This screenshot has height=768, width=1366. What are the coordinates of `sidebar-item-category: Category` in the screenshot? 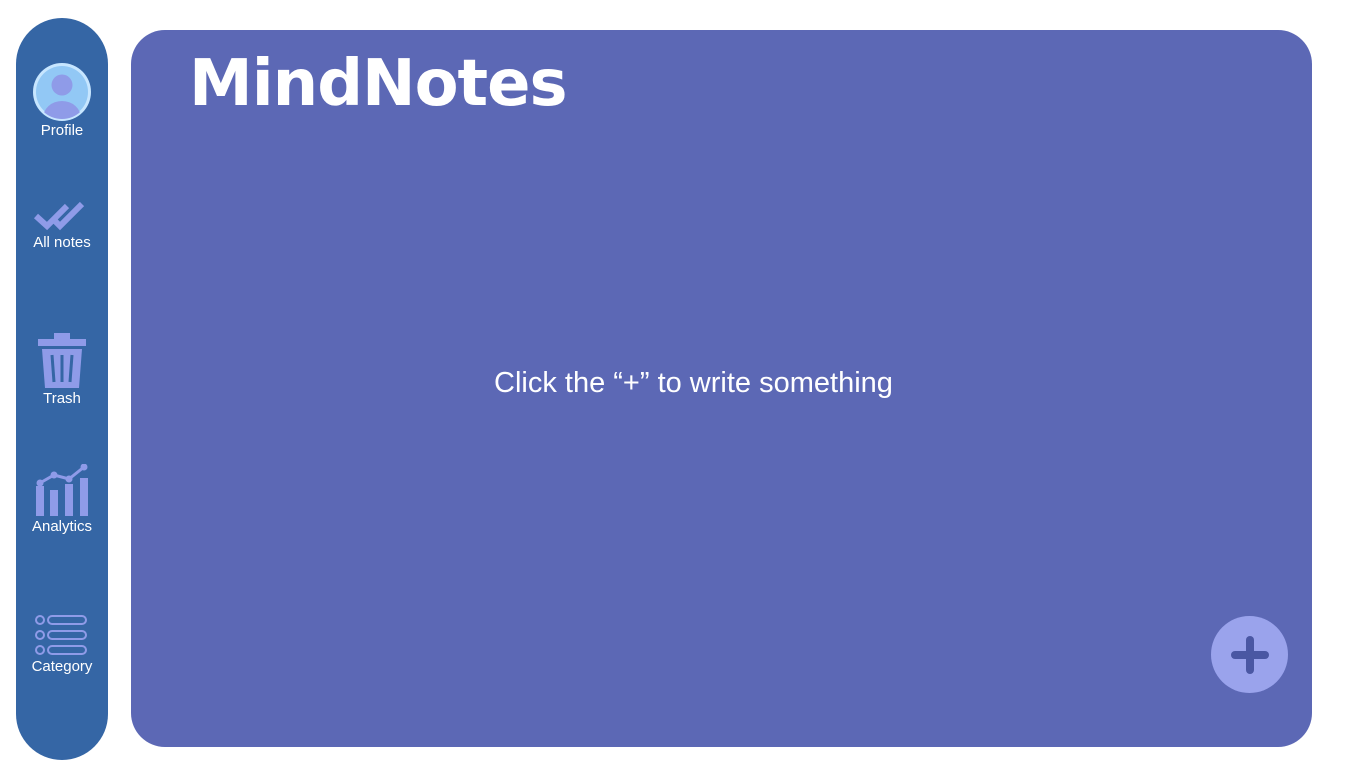 It's located at (62, 644).